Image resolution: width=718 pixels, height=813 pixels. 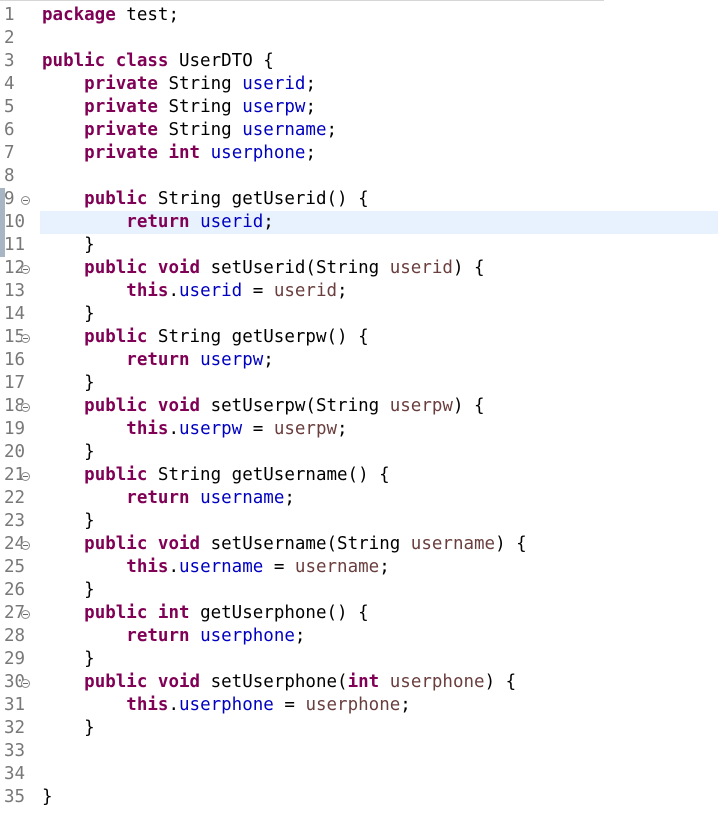 What do you see at coordinates (200, 84) in the screenshot?
I see `code-text: String` at bounding box center [200, 84].